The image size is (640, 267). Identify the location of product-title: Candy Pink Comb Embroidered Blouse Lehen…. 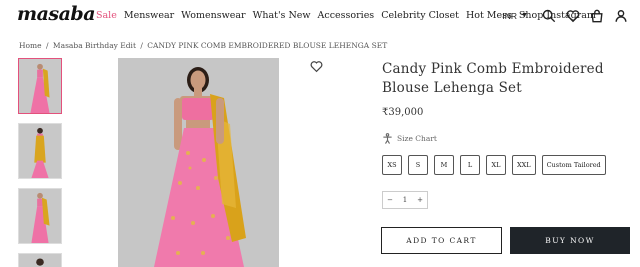
(493, 78).